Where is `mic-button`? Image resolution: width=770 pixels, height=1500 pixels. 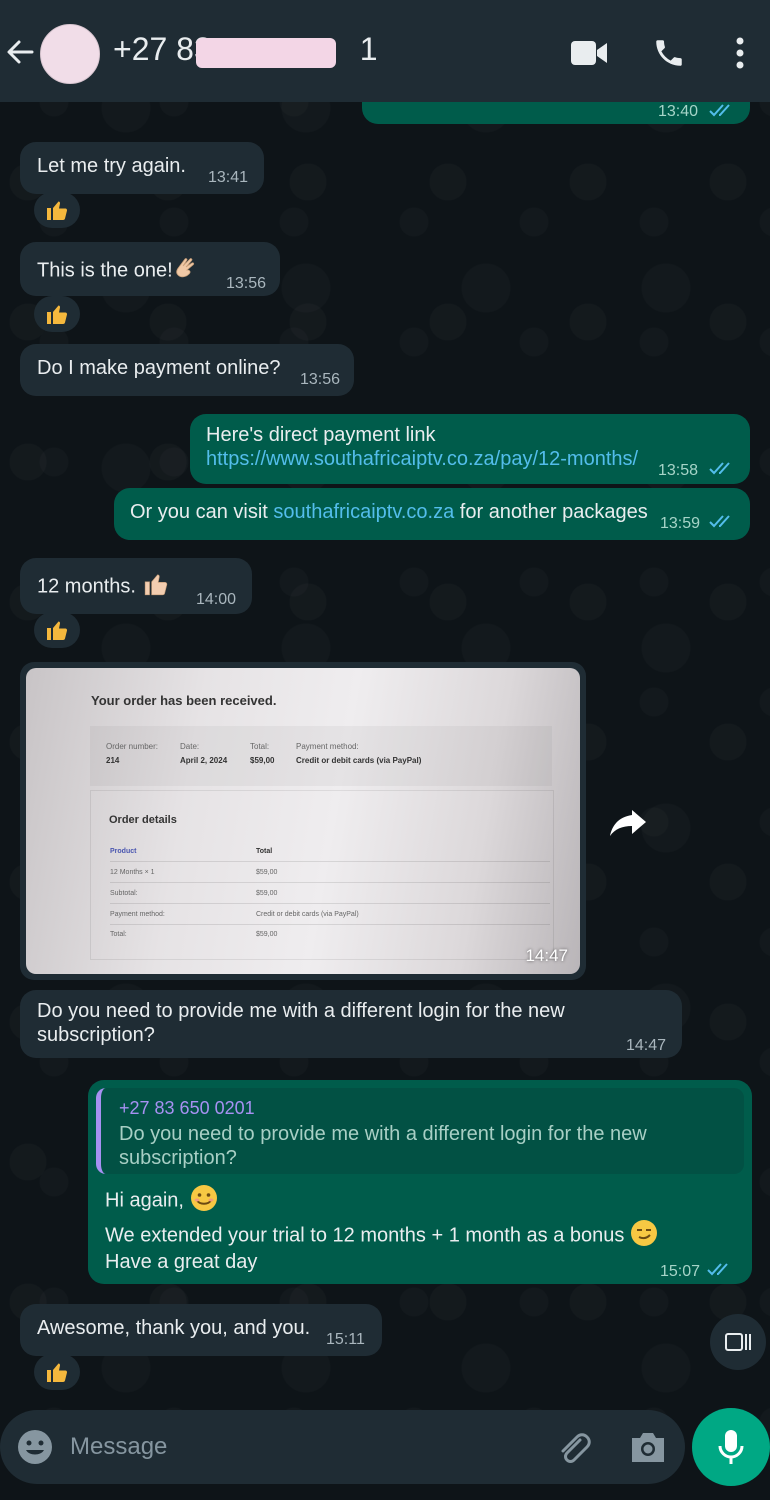 mic-button is located at coordinates (731, 1447).